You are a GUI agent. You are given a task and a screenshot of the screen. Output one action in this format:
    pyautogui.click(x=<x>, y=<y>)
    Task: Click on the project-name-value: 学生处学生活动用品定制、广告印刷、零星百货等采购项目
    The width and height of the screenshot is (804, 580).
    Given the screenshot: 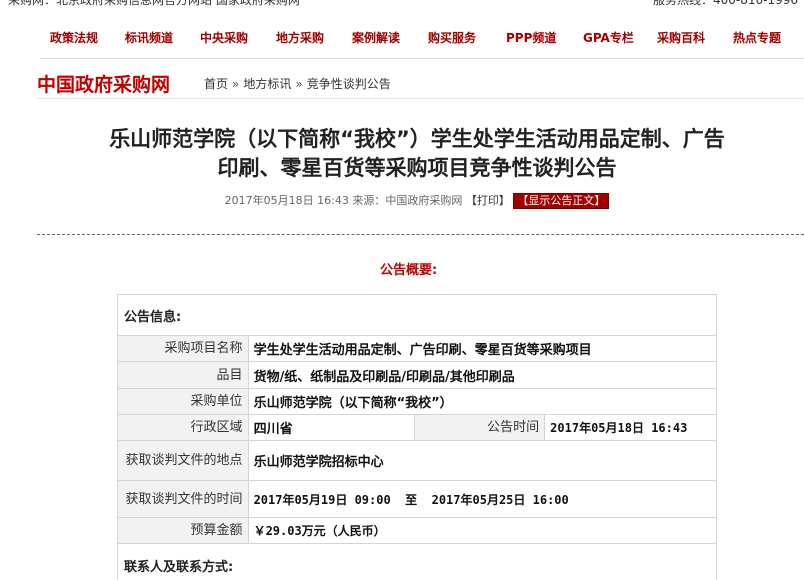 What is the action you would take?
    pyautogui.click(x=482, y=348)
    